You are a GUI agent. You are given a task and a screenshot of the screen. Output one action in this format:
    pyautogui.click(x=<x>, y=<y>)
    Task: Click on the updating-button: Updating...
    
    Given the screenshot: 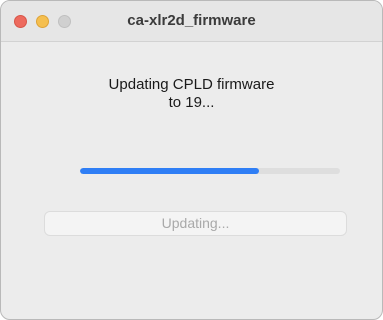 What is the action you would take?
    pyautogui.click(x=195, y=223)
    